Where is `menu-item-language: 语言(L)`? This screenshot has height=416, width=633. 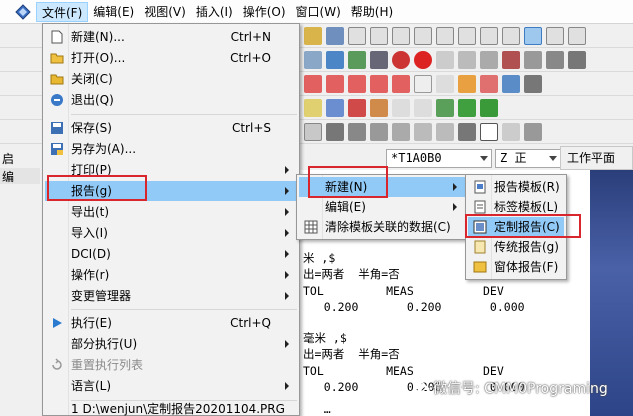 menu-item-language: 语言(L) is located at coordinates (171, 386).